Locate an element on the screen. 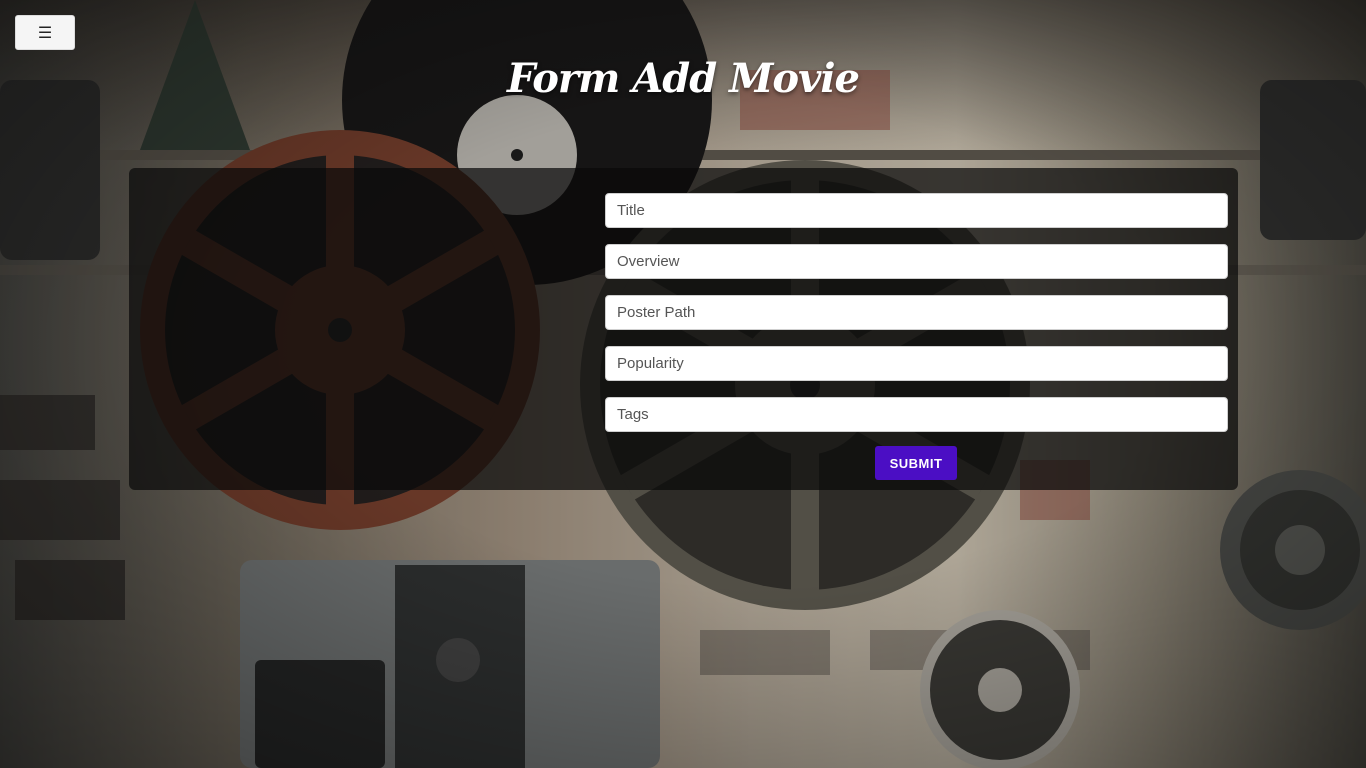  overview-input is located at coordinates (916, 261).